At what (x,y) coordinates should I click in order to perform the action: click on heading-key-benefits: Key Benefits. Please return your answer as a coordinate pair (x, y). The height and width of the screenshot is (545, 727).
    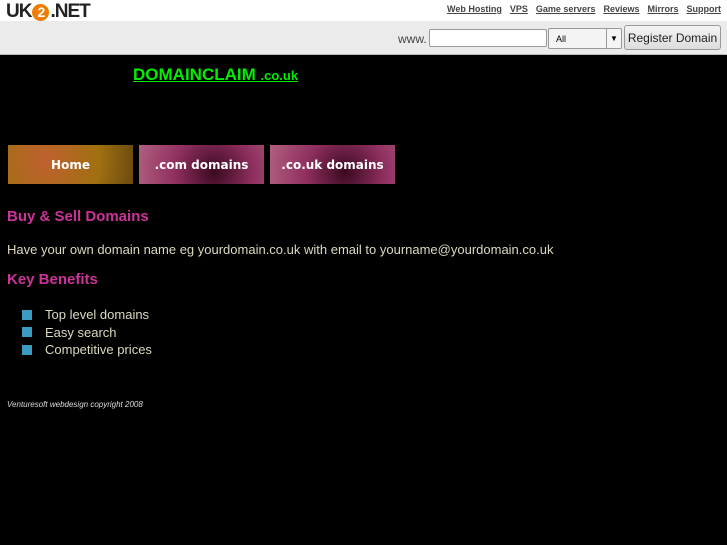
    Looking at the image, I should click on (52, 279).